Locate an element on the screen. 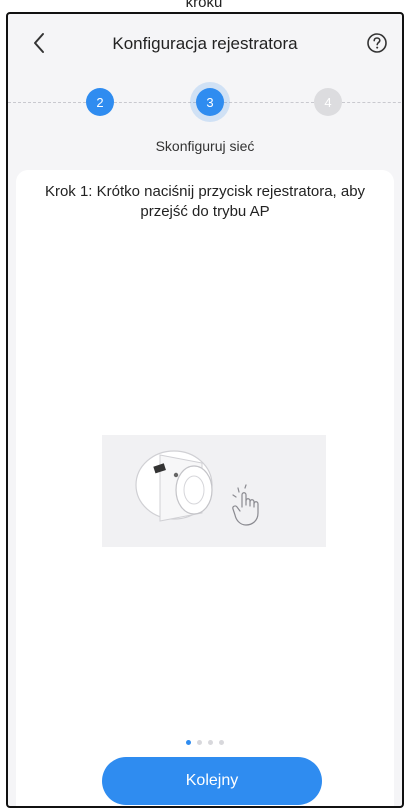 The height and width of the screenshot is (810, 408). step-progress: 2 3 4 is located at coordinates (205, 102).